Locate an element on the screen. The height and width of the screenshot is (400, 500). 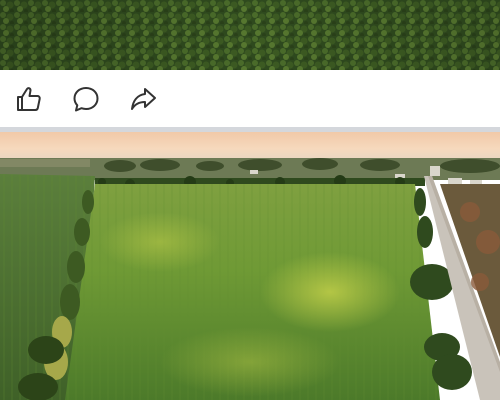
speech-bubble-icon is located at coordinates (86, 98).